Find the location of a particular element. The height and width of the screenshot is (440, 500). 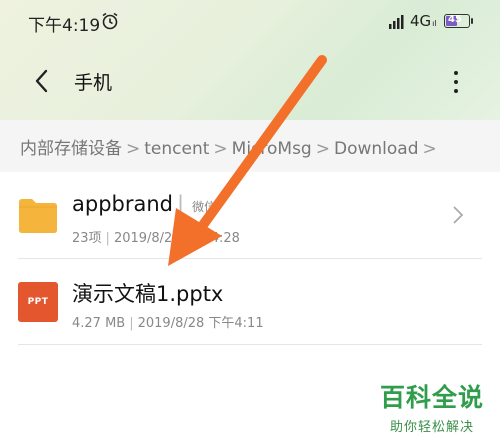

alarm-icon is located at coordinates (110, 21).